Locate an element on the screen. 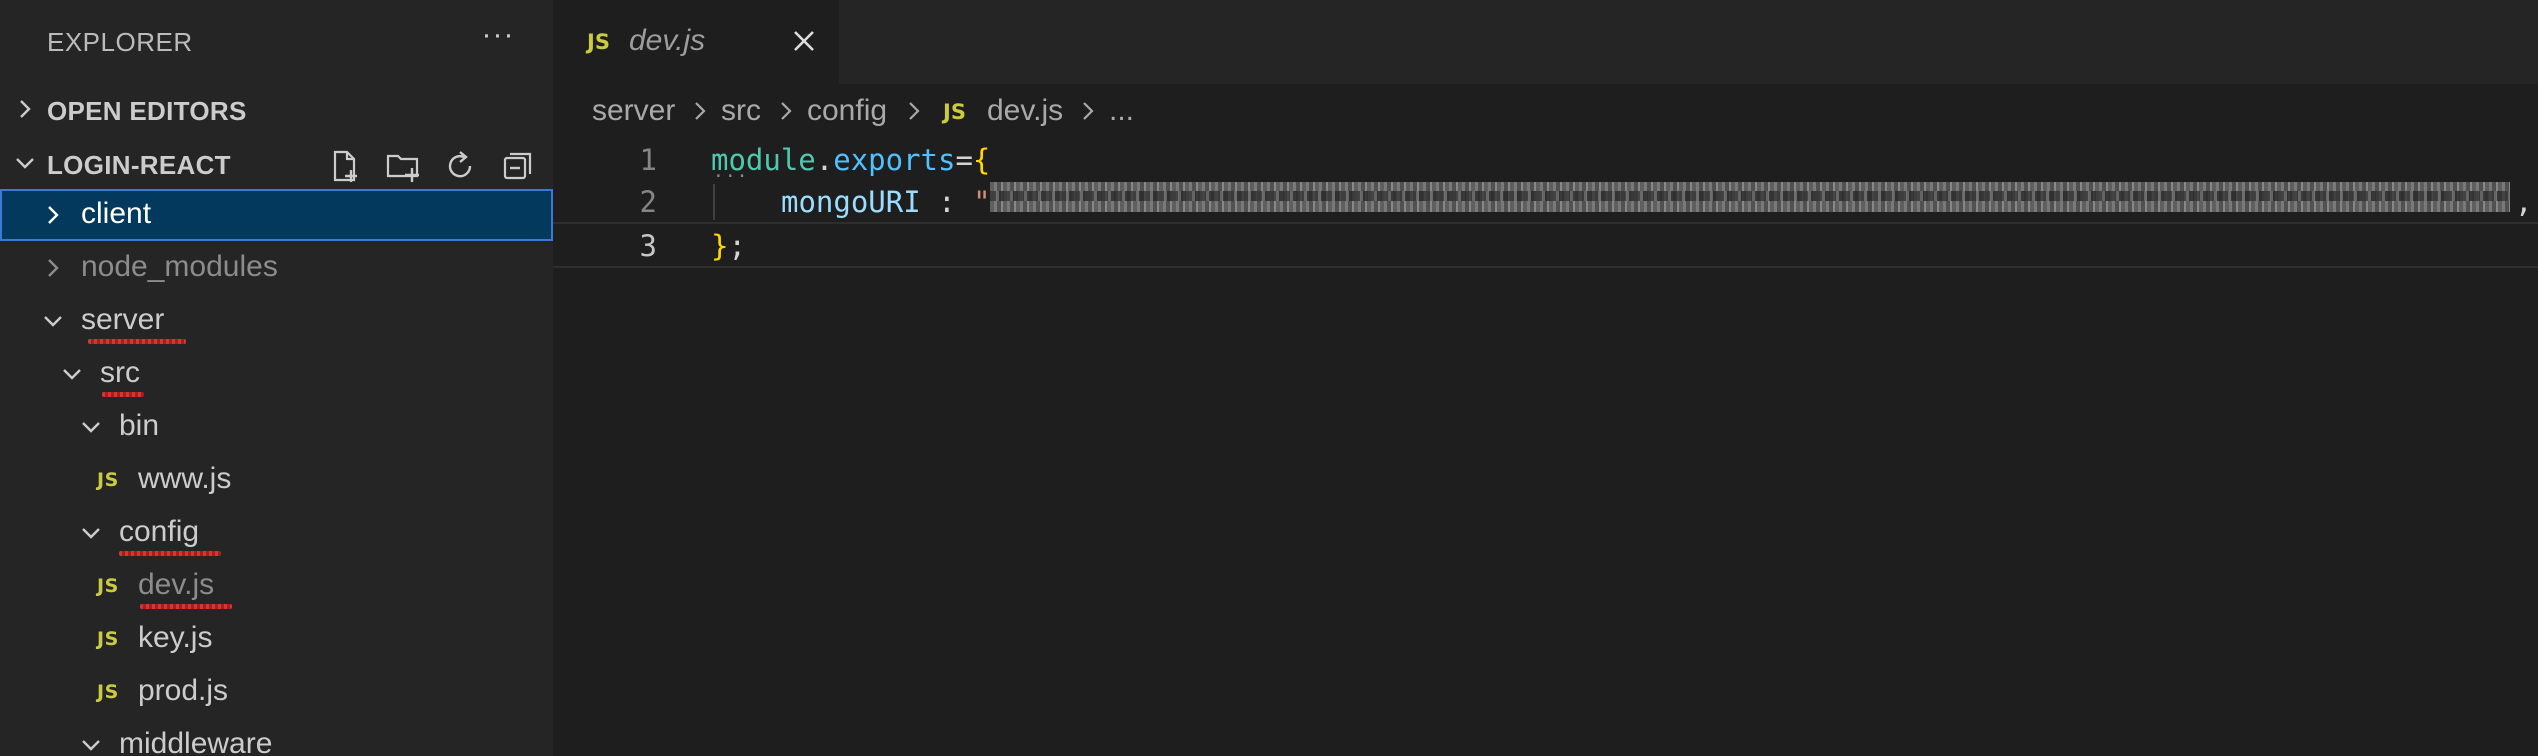 Image resolution: width=2538 pixels, height=756 pixels. code-text: }; is located at coordinates (728, 246).